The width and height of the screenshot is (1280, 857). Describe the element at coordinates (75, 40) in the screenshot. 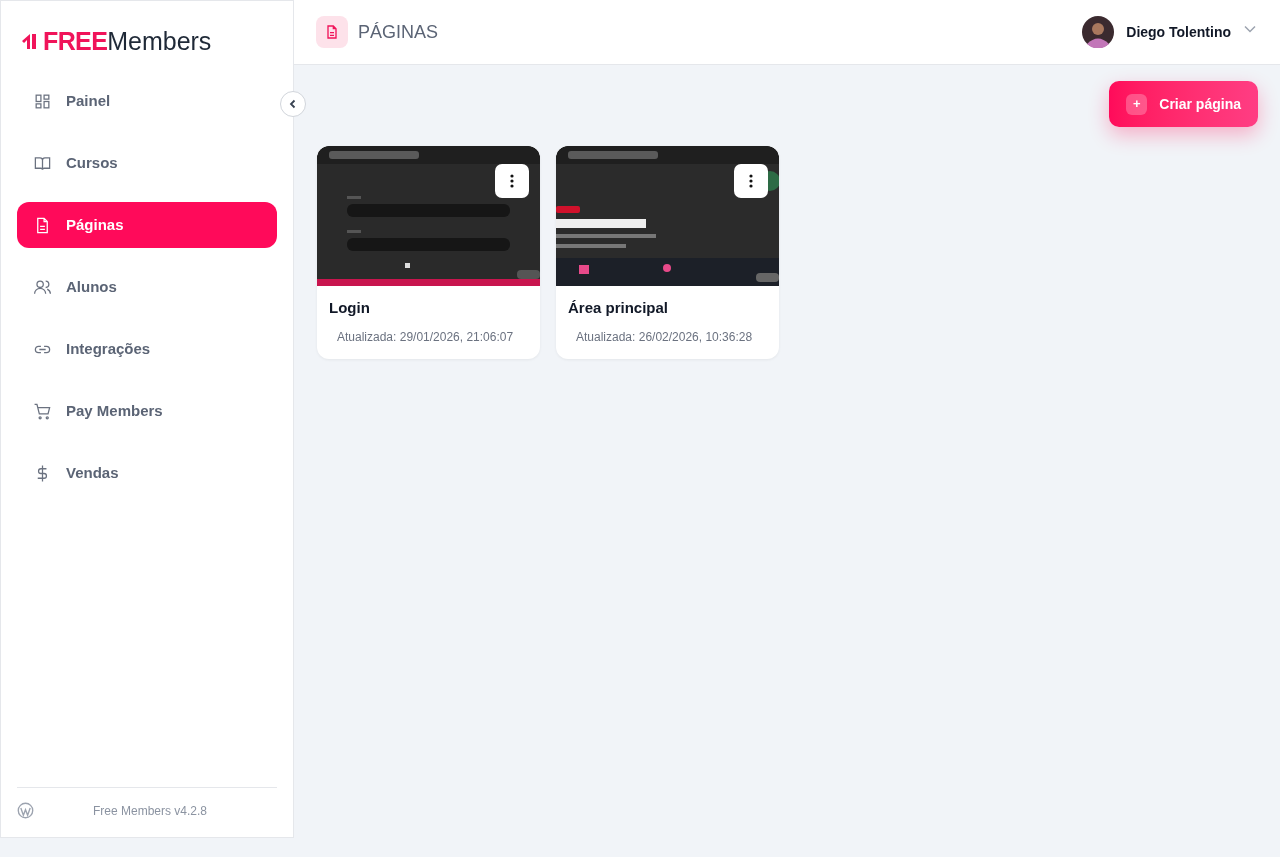

I see `logo-brand: FREE` at that location.